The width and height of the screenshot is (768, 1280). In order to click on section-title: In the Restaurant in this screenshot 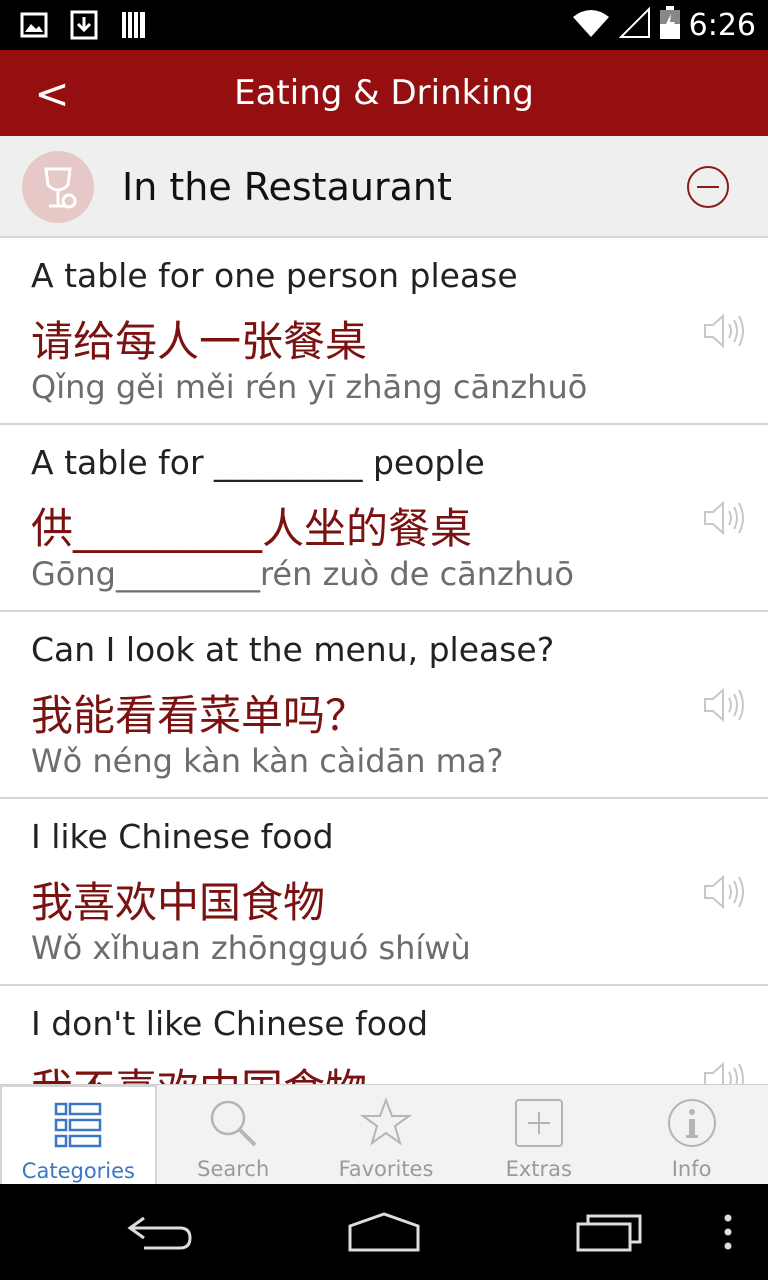, I will do `click(287, 187)`.